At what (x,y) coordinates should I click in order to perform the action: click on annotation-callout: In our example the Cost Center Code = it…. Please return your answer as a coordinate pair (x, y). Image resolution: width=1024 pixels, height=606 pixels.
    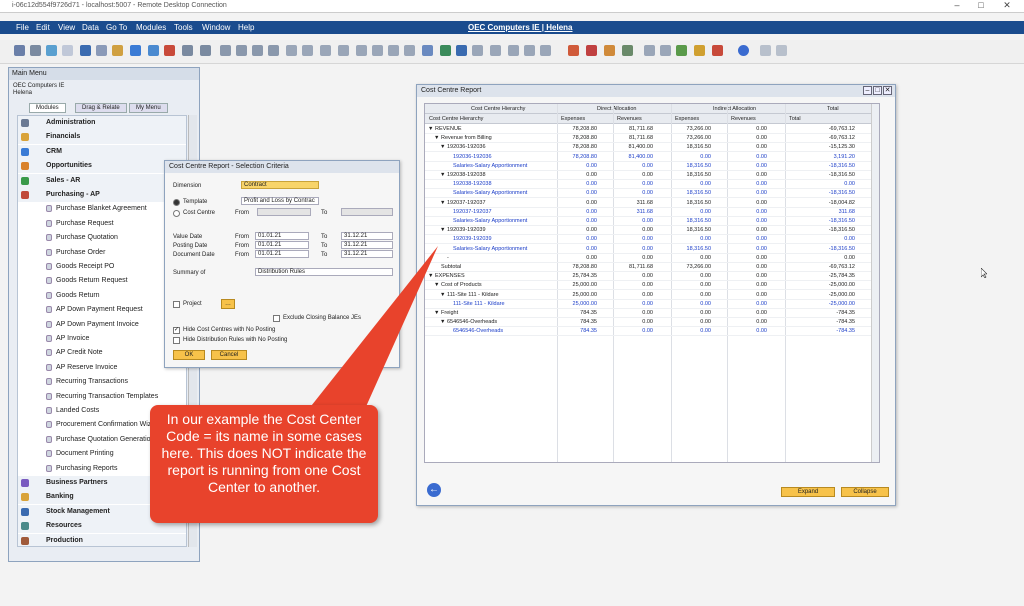
    Looking at the image, I should click on (264, 464).